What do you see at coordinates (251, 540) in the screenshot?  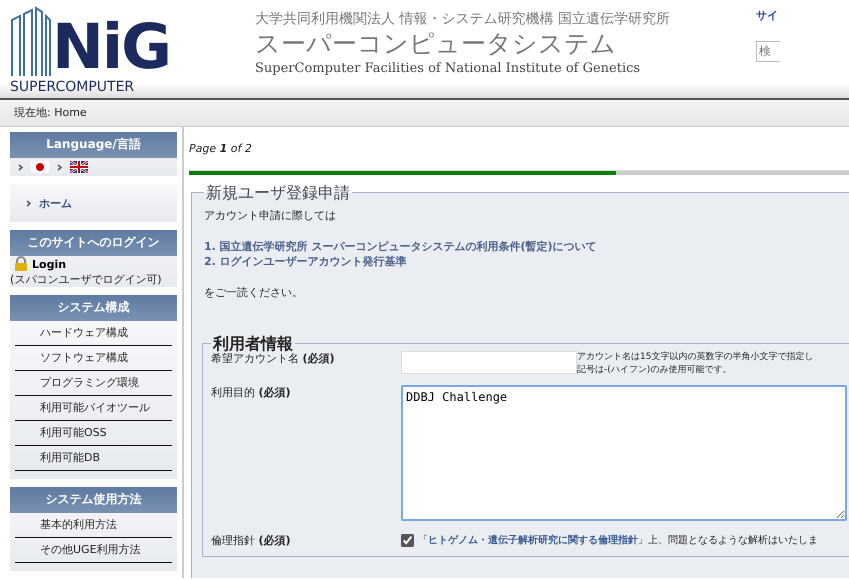 I see `field-label: 倫理指針 (必須)` at bounding box center [251, 540].